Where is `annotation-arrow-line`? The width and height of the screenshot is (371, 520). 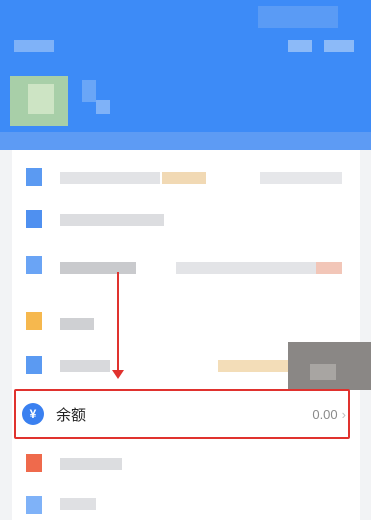
annotation-arrow-line is located at coordinates (118, 322).